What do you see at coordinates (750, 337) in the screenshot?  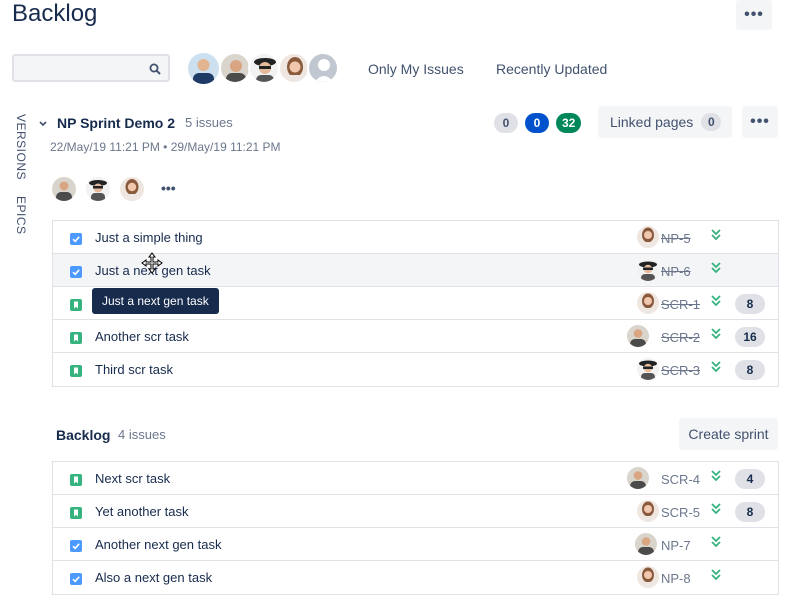 I see `story-points-badge: 16` at bounding box center [750, 337].